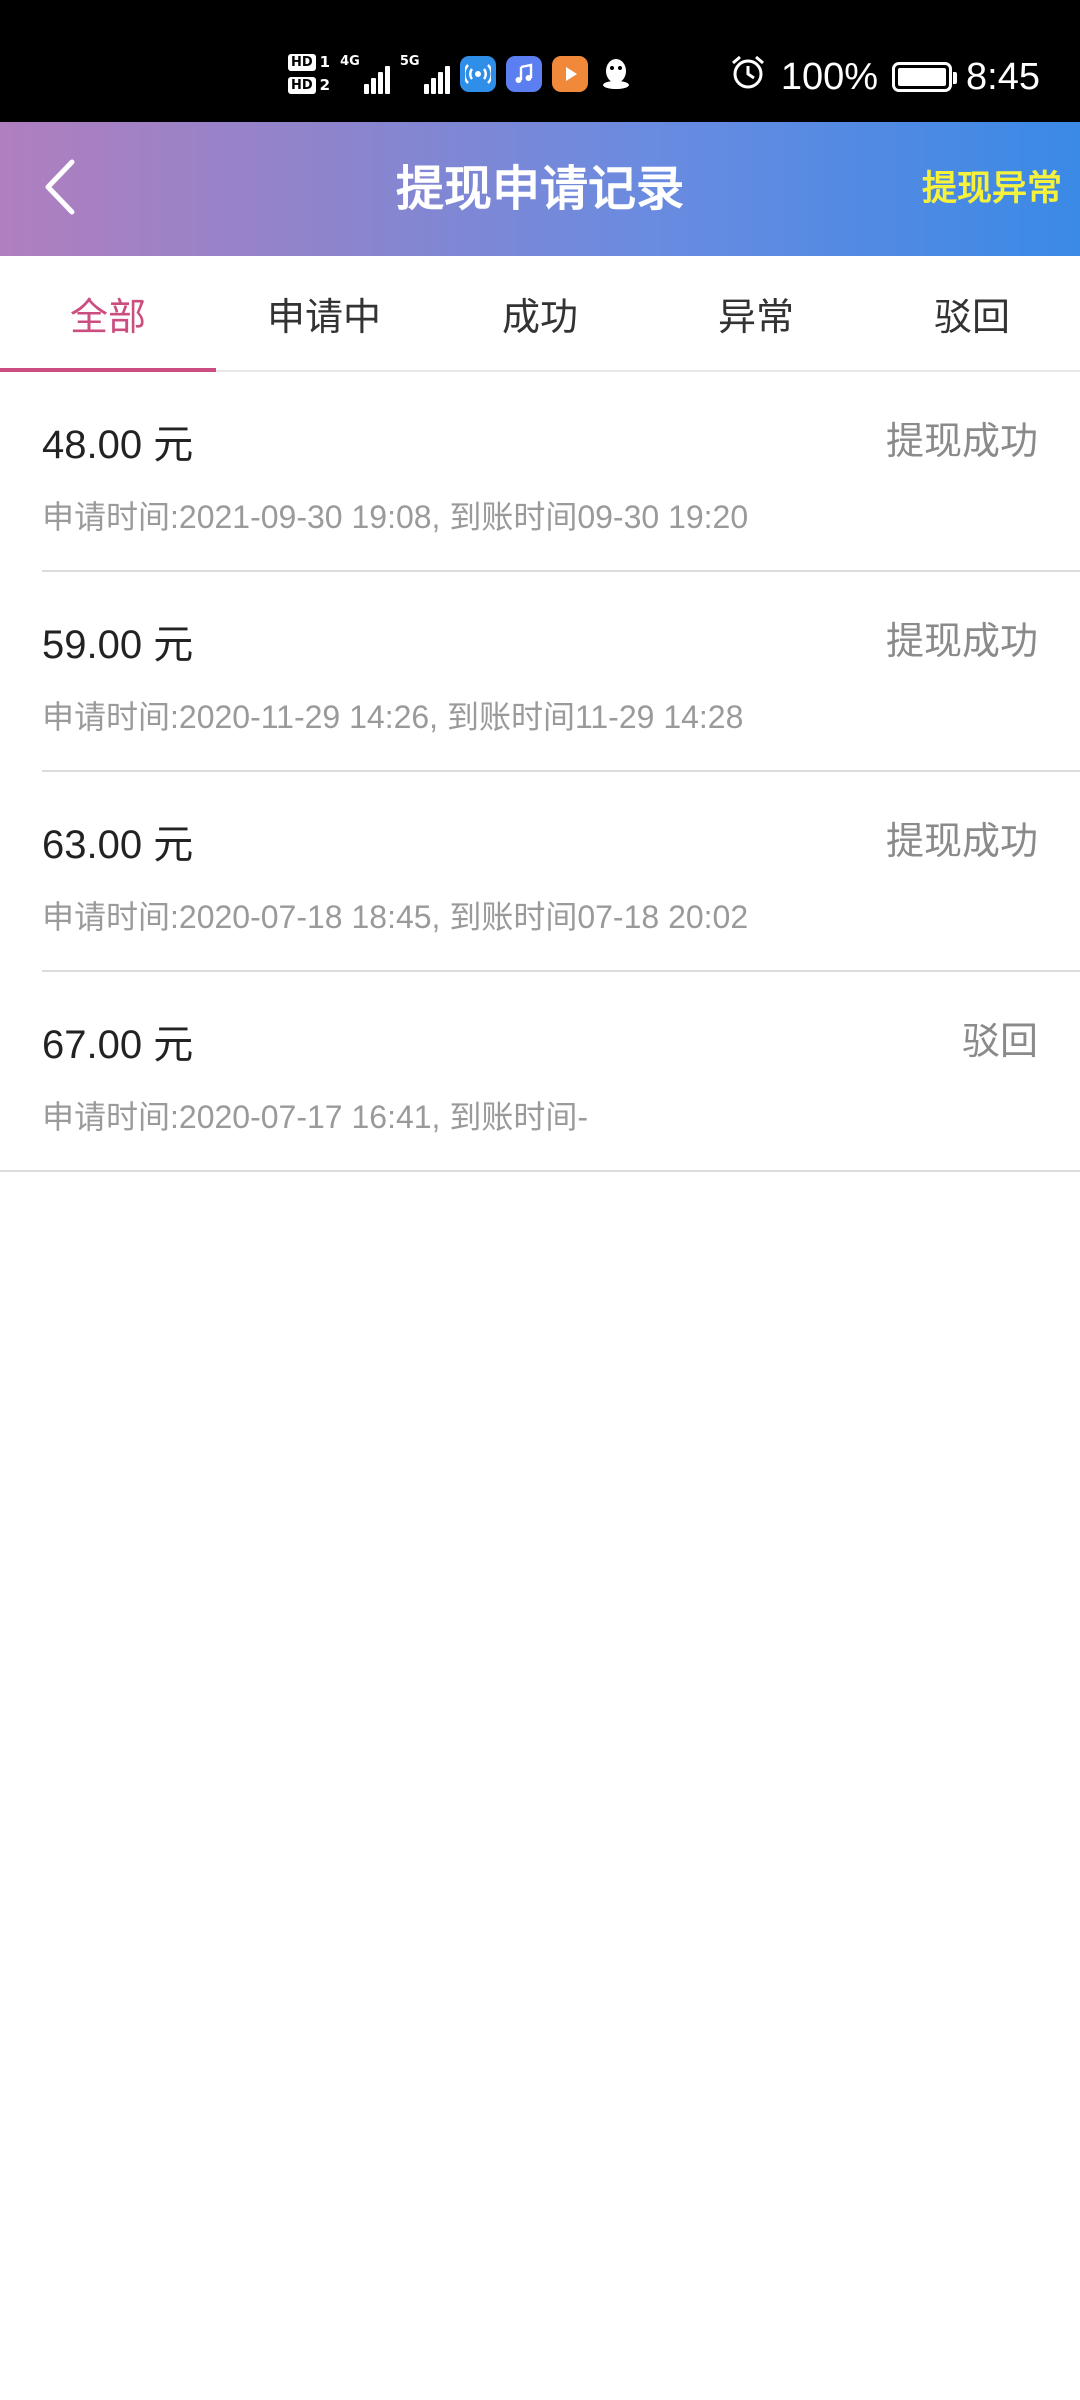  I want to click on battery-icon, so click(925, 77).